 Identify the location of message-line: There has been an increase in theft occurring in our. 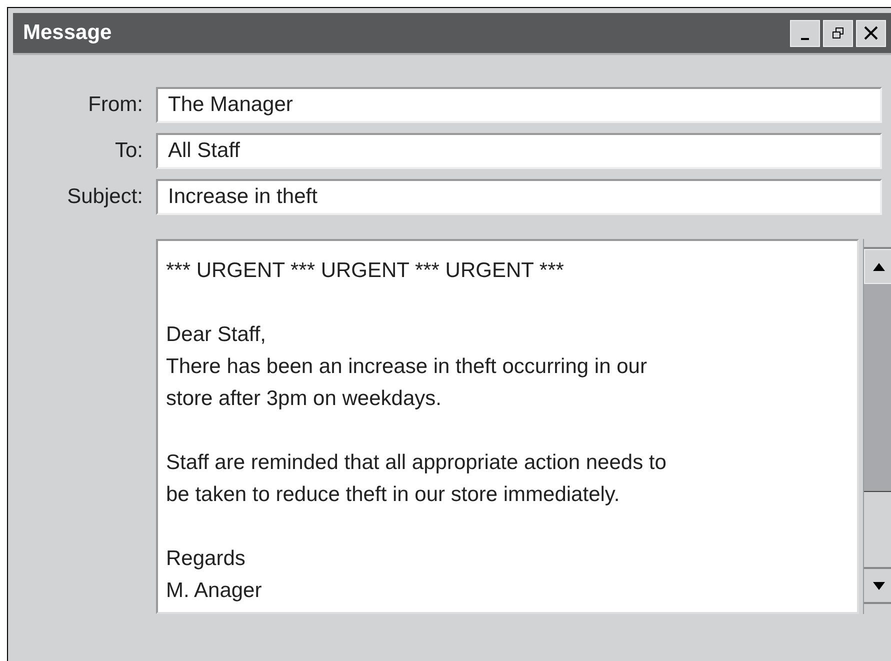
(406, 367).